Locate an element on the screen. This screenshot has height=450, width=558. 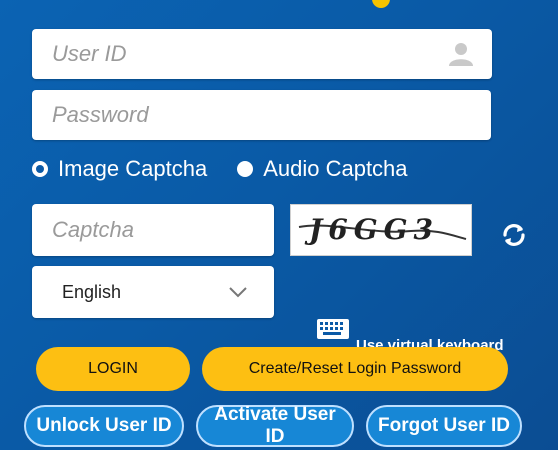
forgot-user-id-button: Forgot User ID is located at coordinates (444, 426).